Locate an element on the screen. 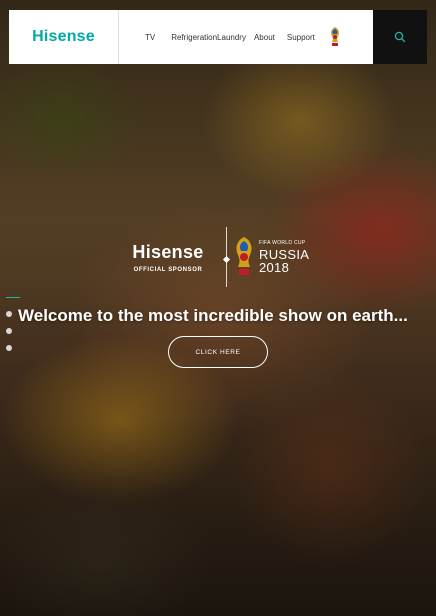  event-small-label: FIFA WORLD CUP is located at coordinates (282, 242).